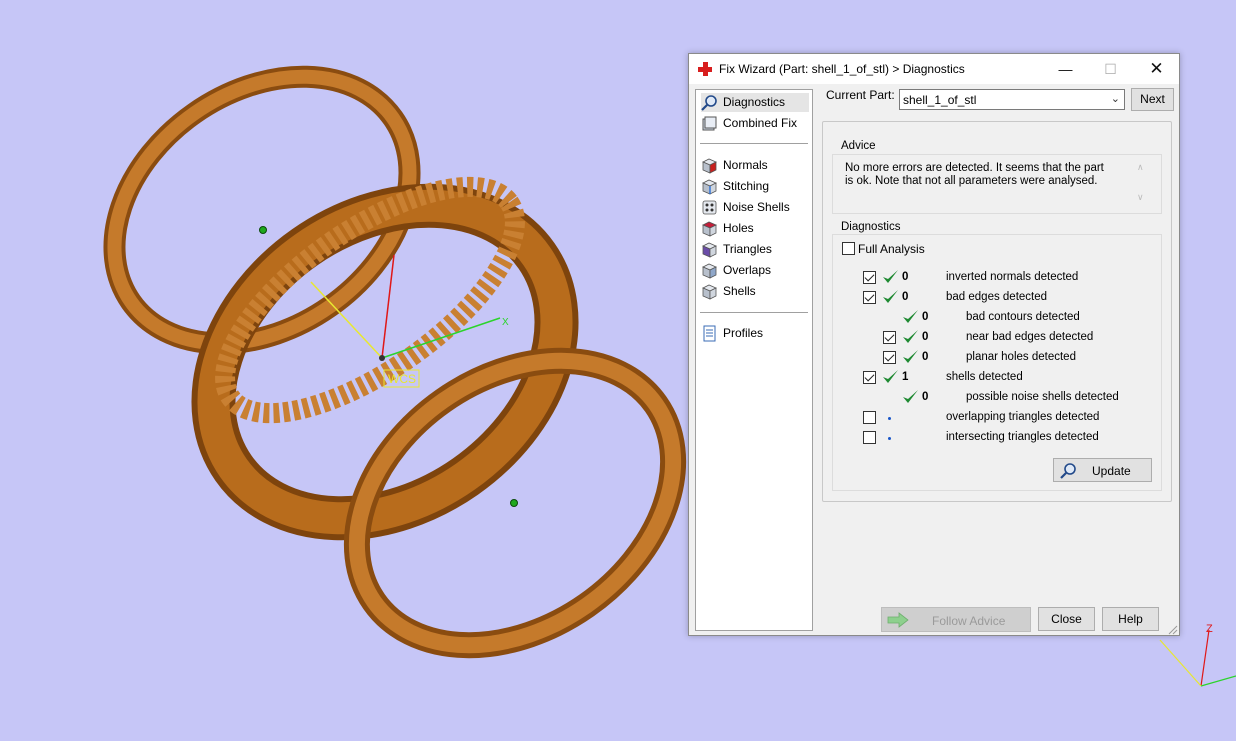 This screenshot has width=1236, height=741. What do you see at coordinates (1022, 437) in the screenshot?
I see `intersecting-triangles-label: intersecting triangles detected` at bounding box center [1022, 437].